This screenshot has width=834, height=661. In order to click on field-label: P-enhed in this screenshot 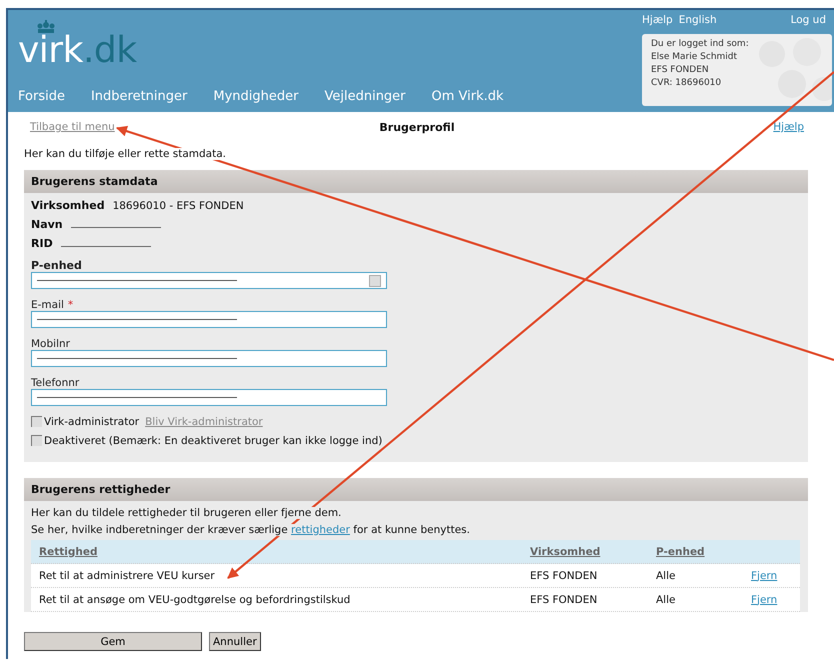, I will do `click(56, 265)`.